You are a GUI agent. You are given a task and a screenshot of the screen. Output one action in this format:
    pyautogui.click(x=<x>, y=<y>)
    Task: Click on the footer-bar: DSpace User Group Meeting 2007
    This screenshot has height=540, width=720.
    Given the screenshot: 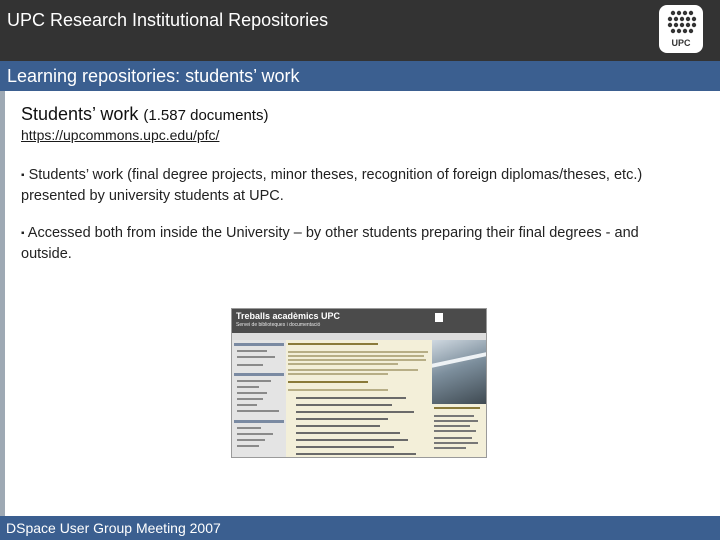 What is the action you would take?
    pyautogui.click(x=360, y=528)
    